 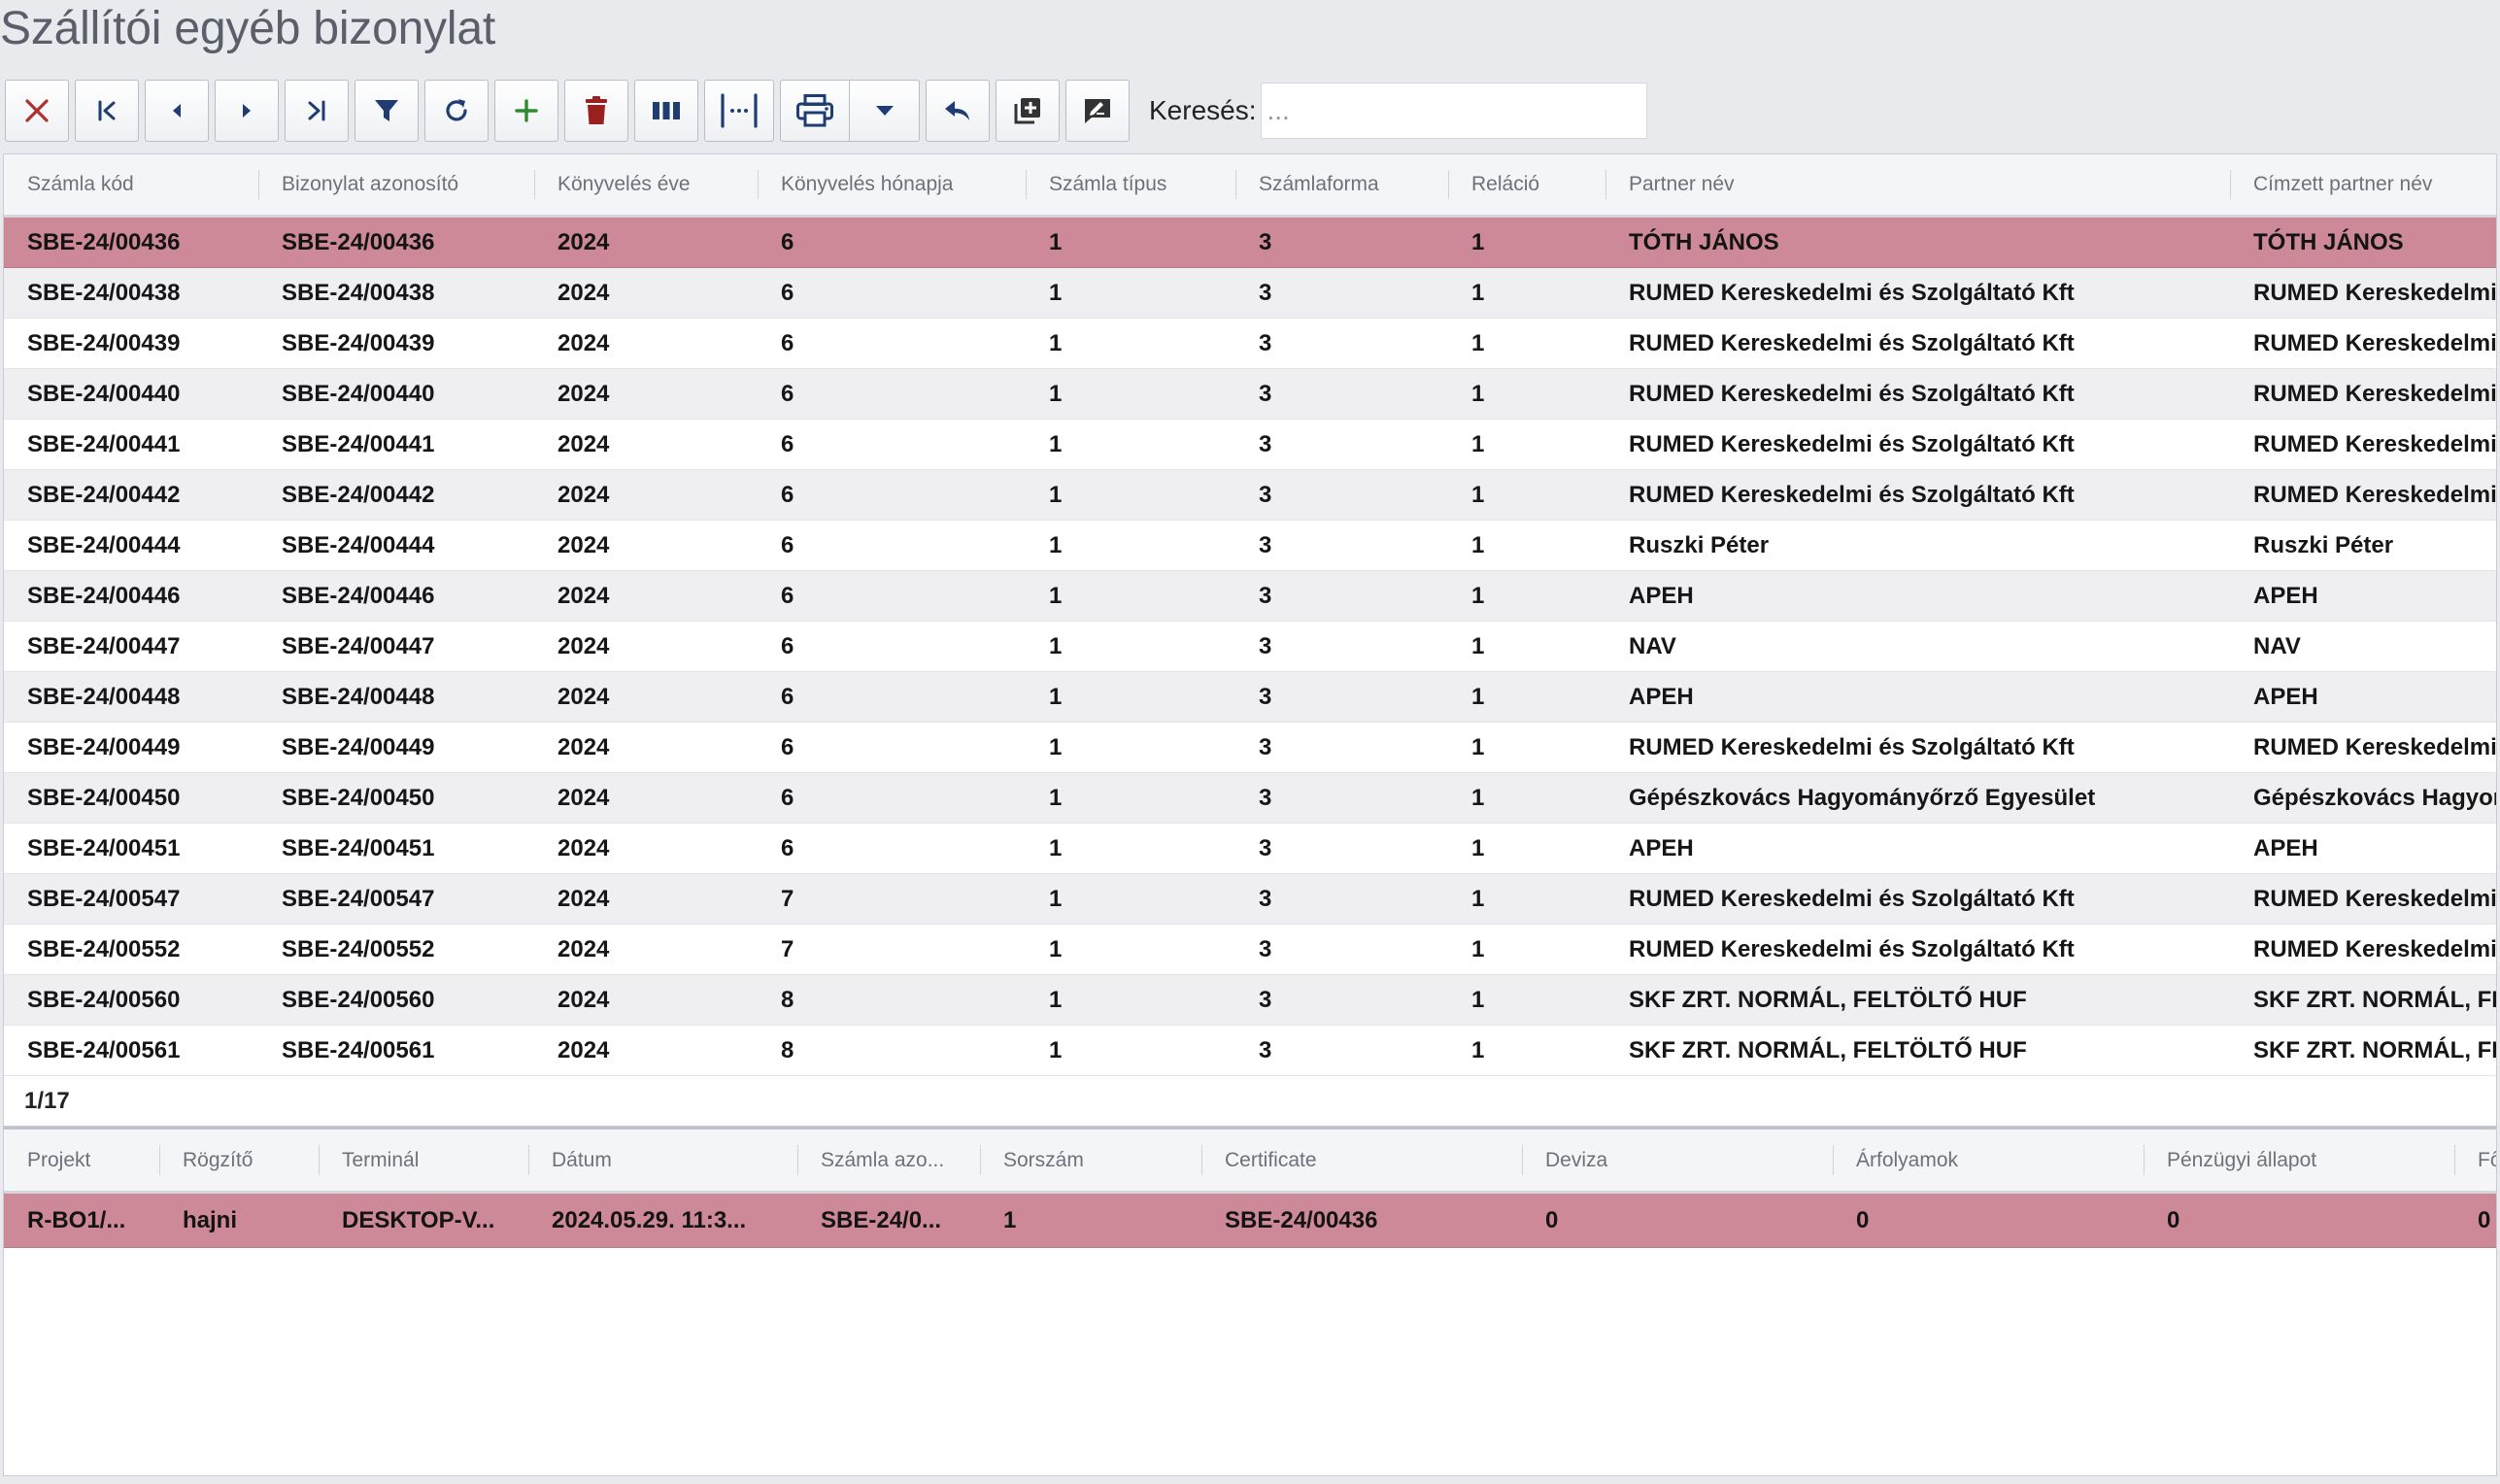 What do you see at coordinates (2363, 186) in the screenshot?
I see `main-table-column-header: Címzett partner név` at bounding box center [2363, 186].